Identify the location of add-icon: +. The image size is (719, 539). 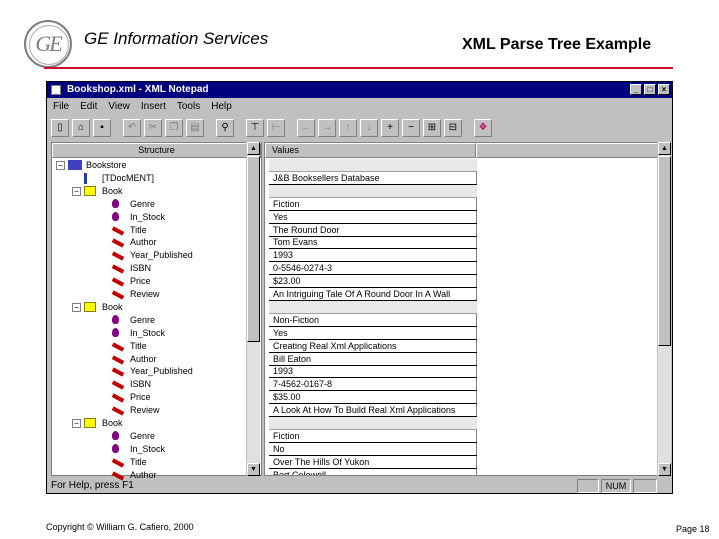
(390, 128).